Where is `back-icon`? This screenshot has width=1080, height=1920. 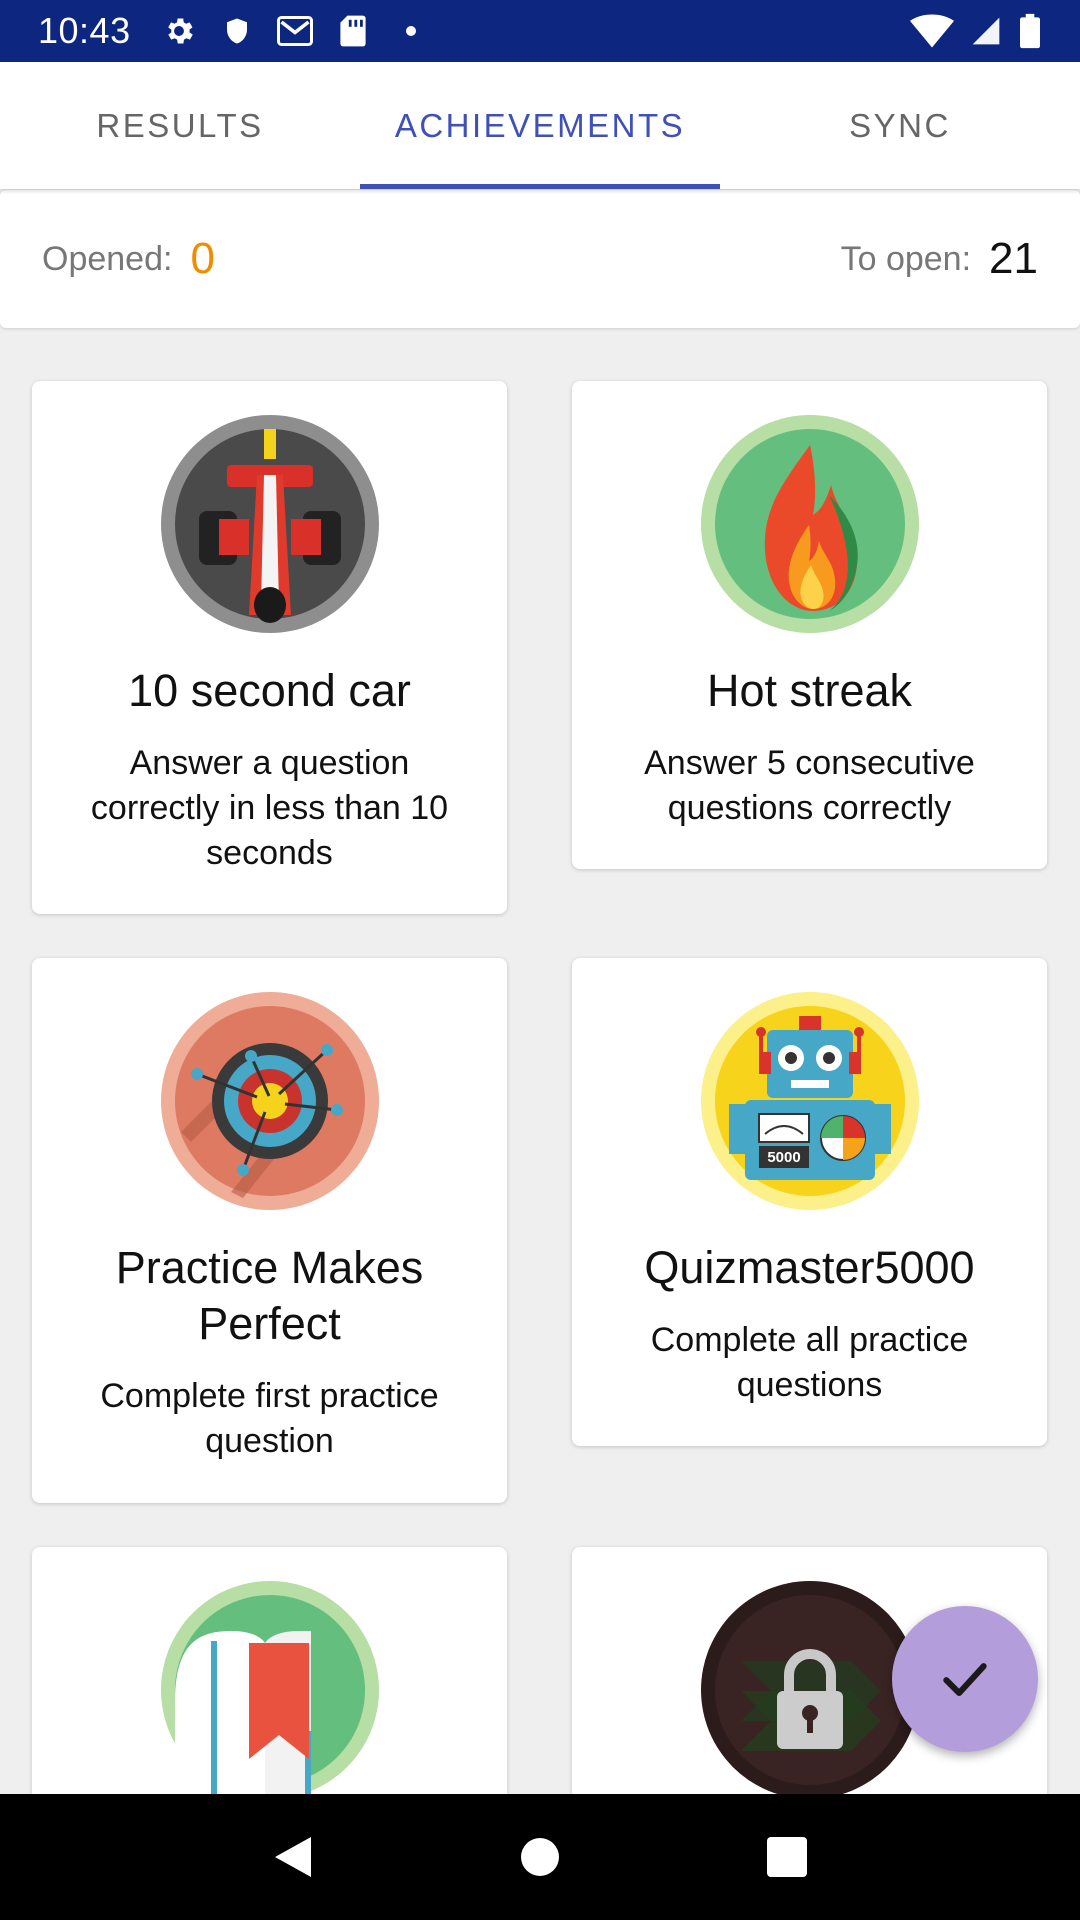 back-icon is located at coordinates (293, 1857).